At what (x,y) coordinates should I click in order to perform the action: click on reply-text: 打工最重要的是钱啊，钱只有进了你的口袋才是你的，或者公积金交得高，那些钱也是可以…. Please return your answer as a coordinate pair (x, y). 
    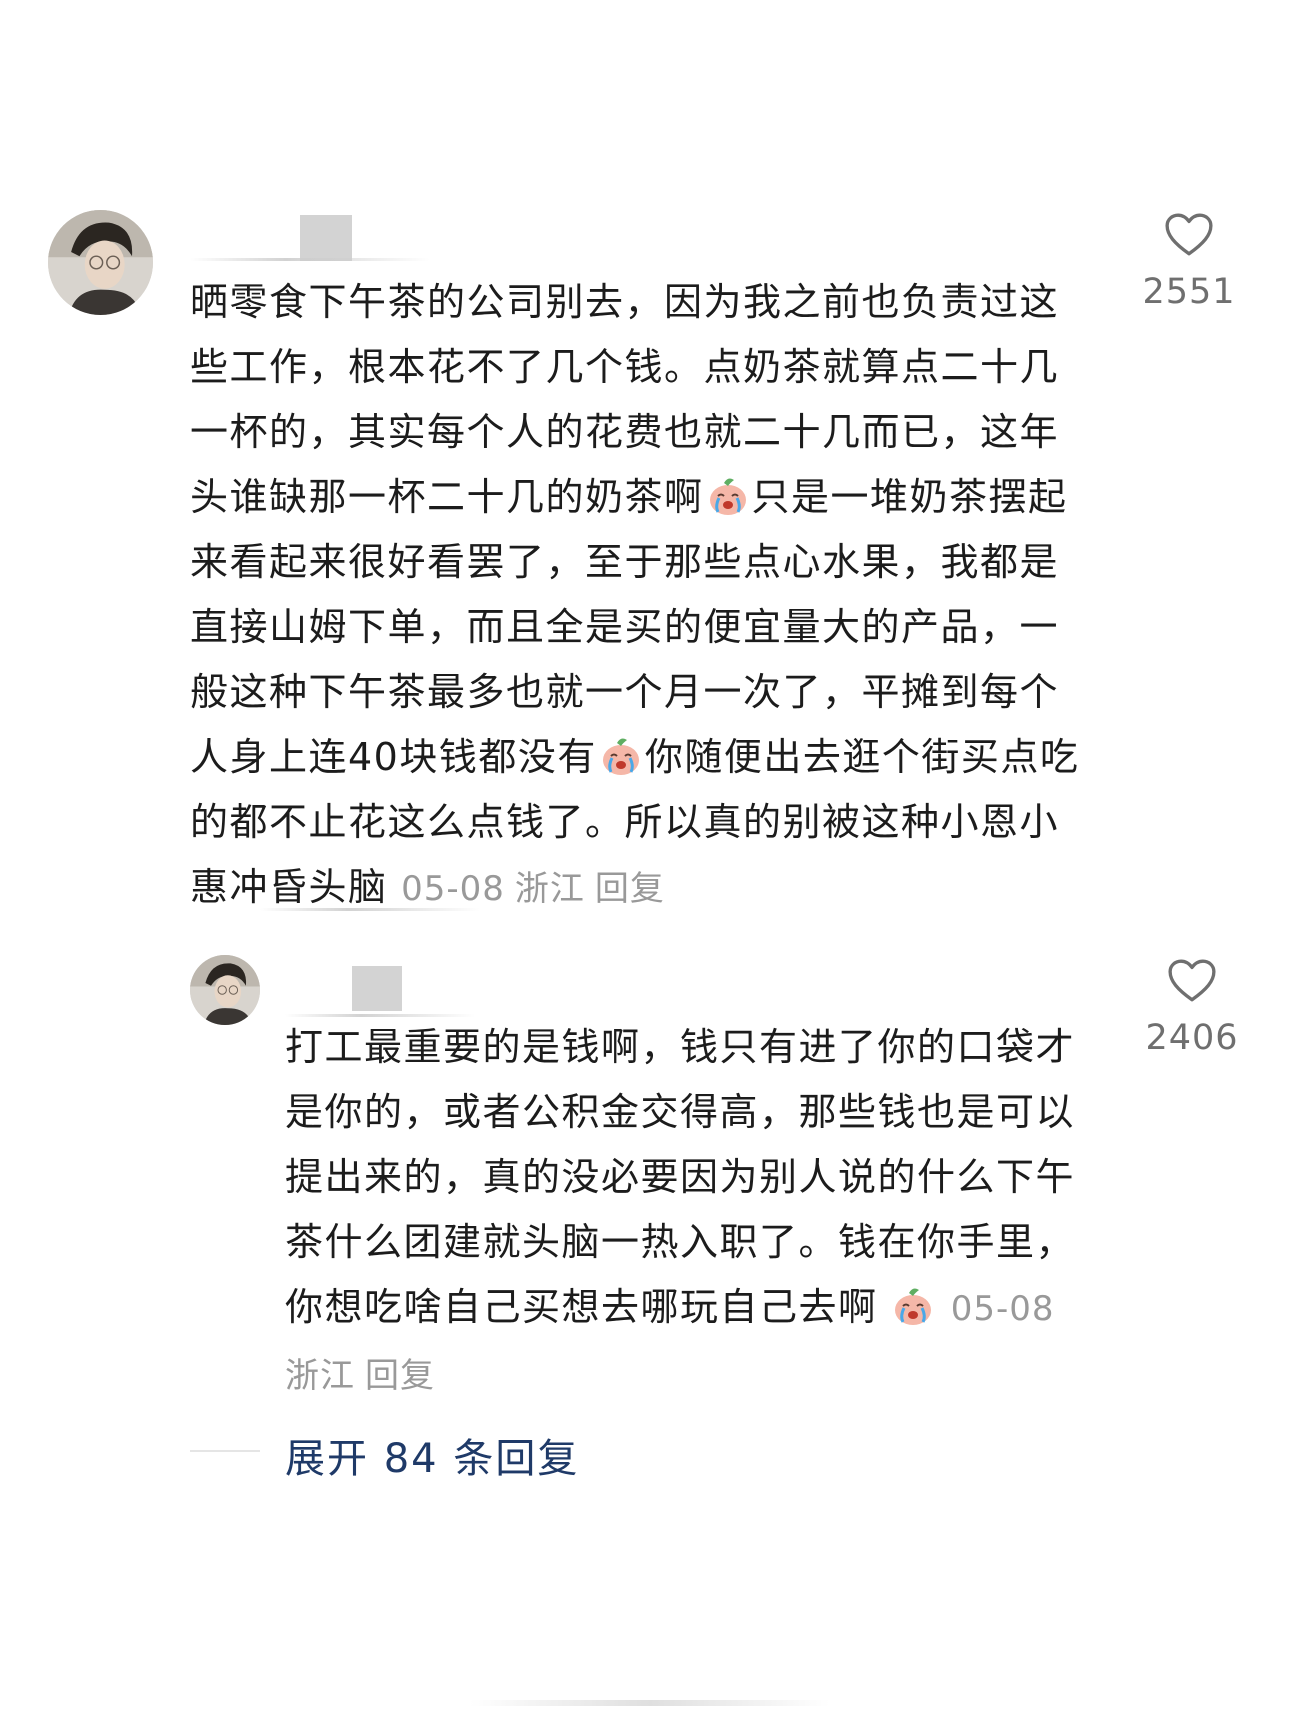
    Looking at the image, I should click on (690, 1212).